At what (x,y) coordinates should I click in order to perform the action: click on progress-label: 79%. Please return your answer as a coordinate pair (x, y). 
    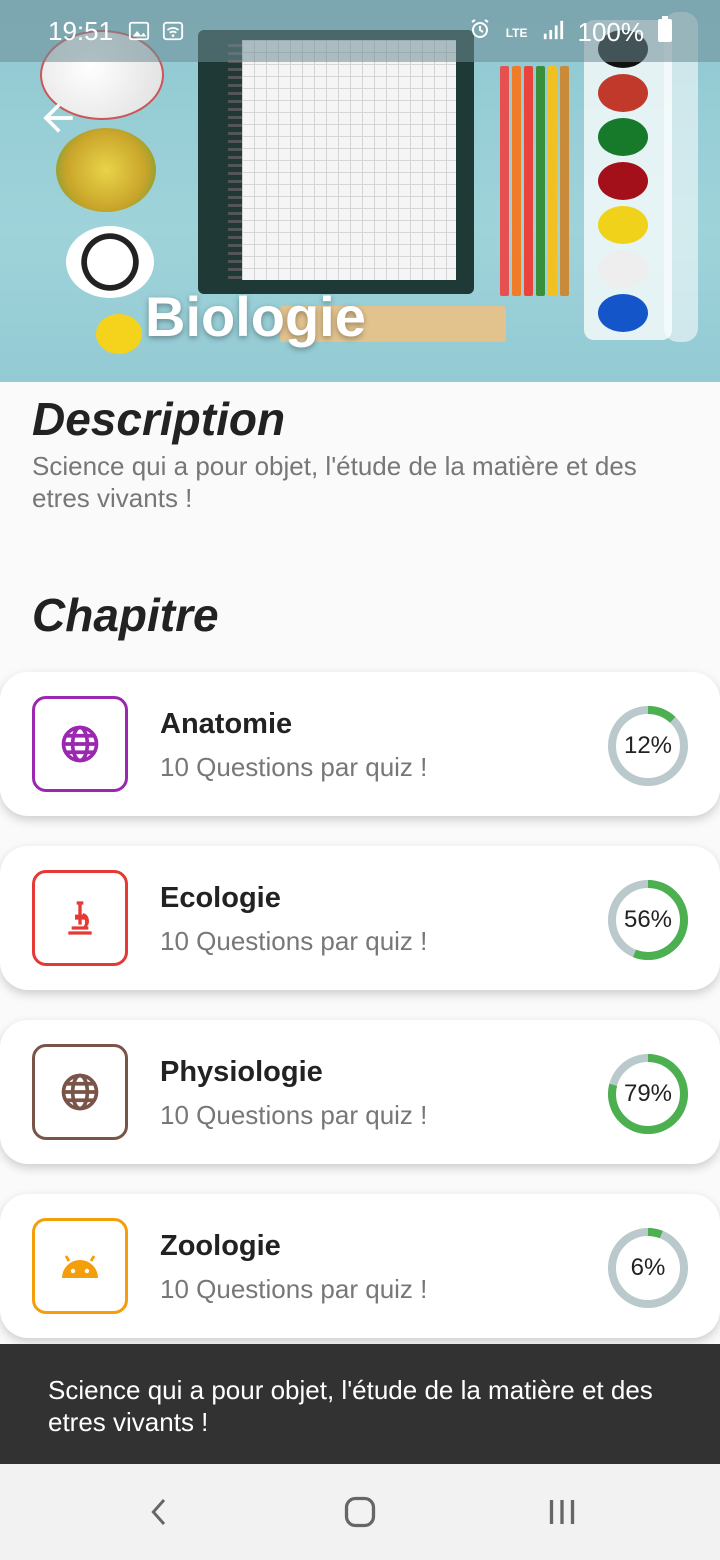
    Looking at the image, I should click on (648, 1093).